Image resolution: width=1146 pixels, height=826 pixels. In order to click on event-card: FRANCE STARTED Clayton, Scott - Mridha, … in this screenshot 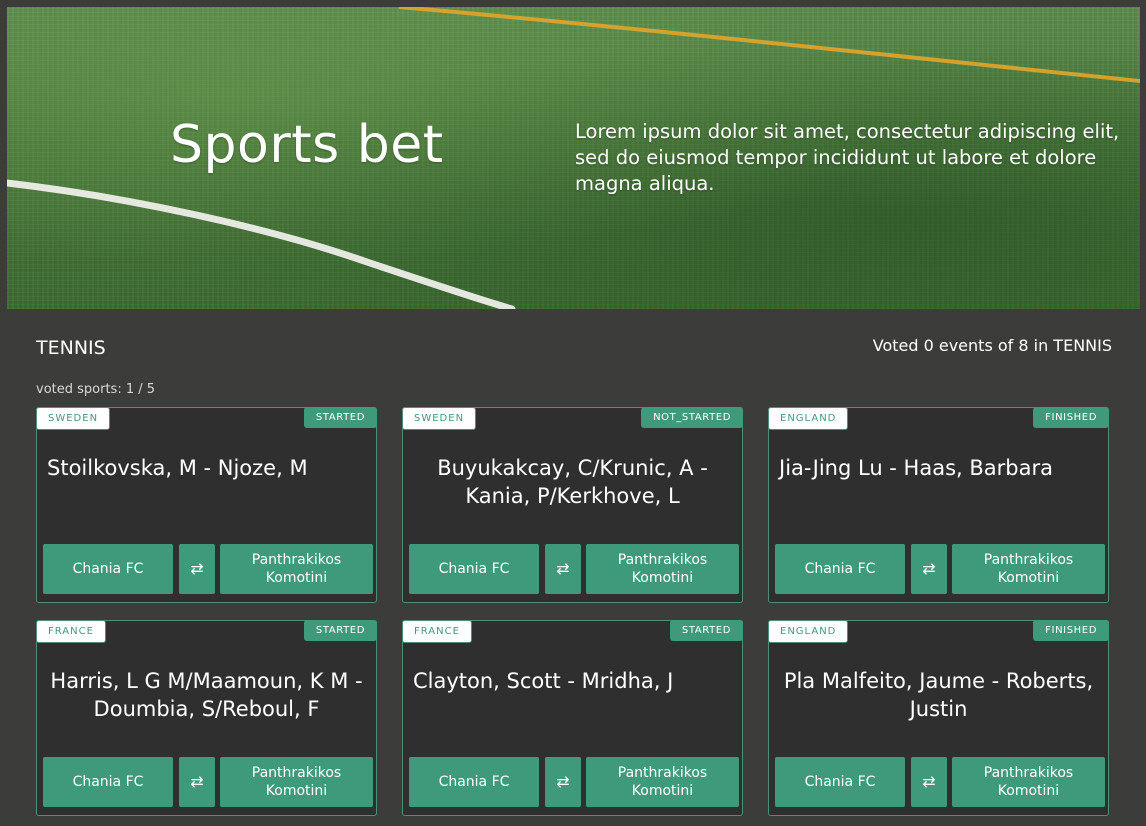, I will do `click(572, 718)`.